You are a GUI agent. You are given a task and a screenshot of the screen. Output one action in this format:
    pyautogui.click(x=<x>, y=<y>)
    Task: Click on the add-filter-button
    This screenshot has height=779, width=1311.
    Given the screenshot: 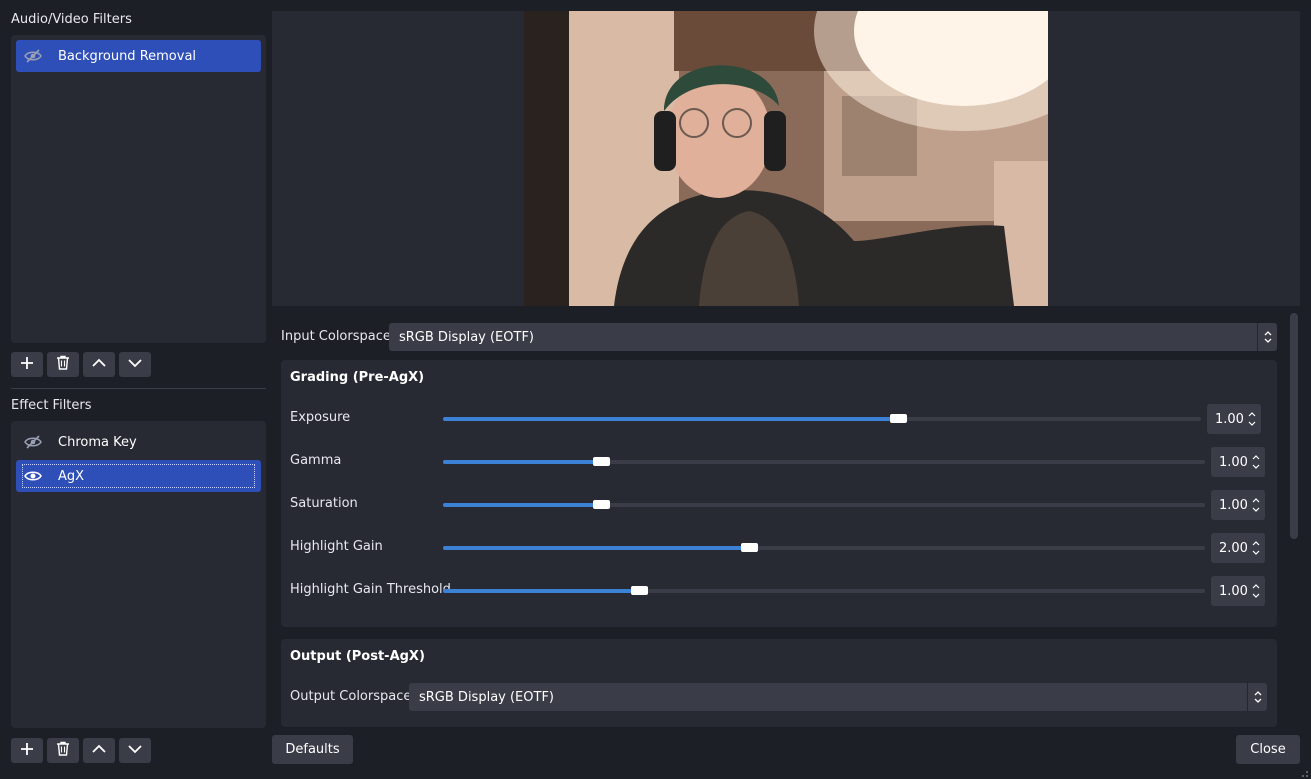 What is the action you would take?
    pyautogui.click(x=27, y=364)
    